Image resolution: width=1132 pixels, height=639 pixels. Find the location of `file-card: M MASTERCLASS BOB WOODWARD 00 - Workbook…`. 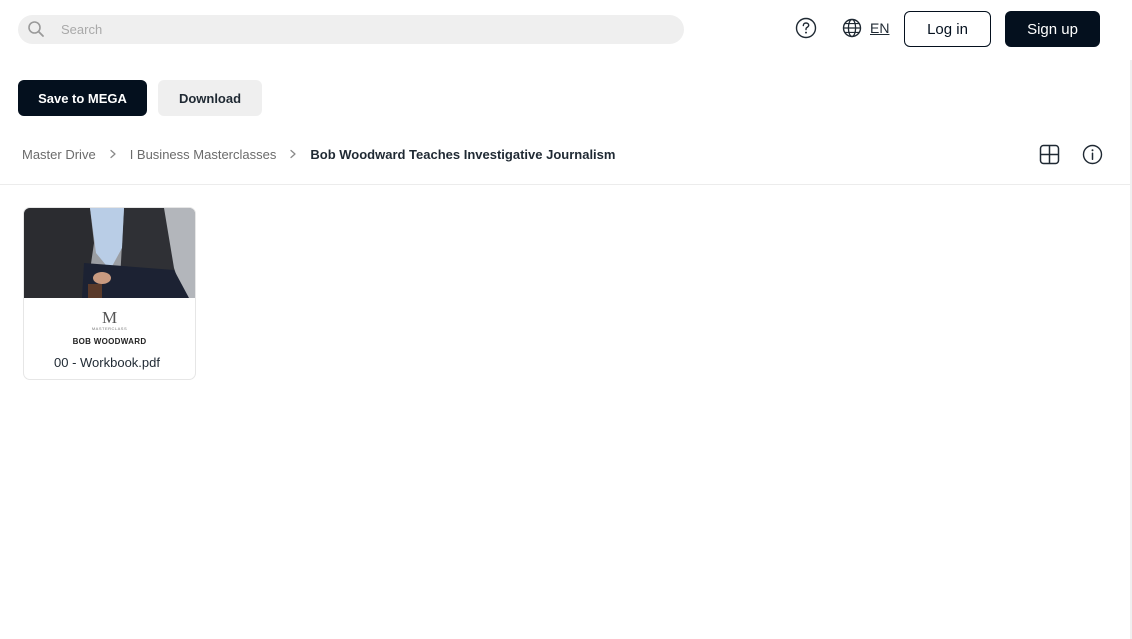

file-card: M MASTERCLASS BOB WOODWARD 00 - Workbook… is located at coordinates (109, 293).